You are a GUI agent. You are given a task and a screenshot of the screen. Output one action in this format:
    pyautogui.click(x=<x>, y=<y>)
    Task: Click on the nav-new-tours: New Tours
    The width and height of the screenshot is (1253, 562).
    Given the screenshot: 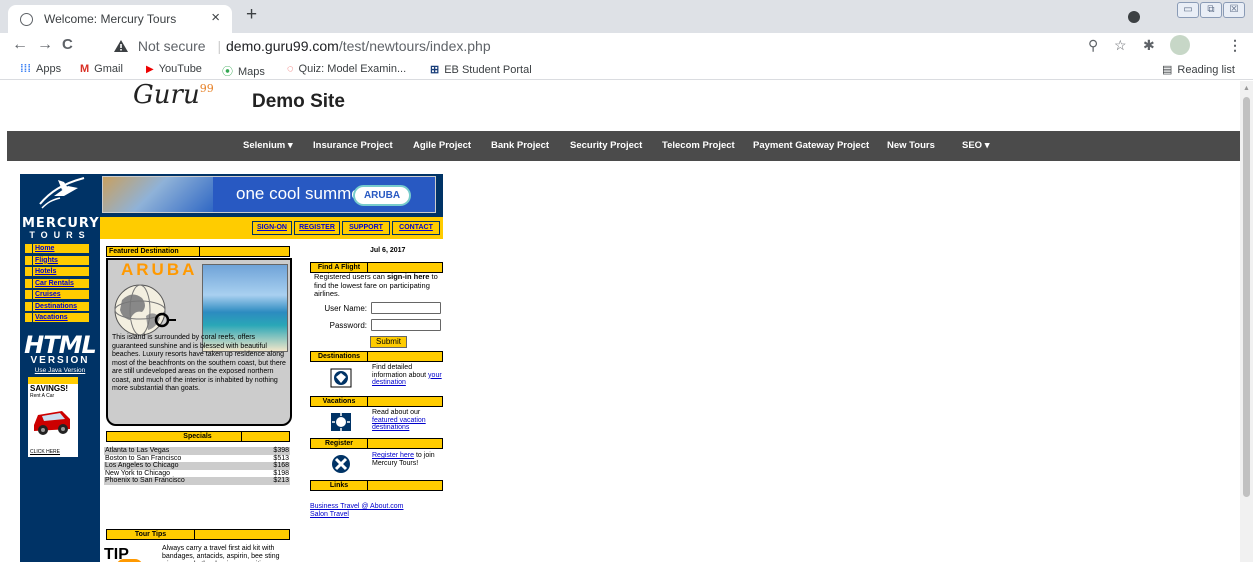 What is the action you would take?
    pyautogui.click(x=911, y=145)
    